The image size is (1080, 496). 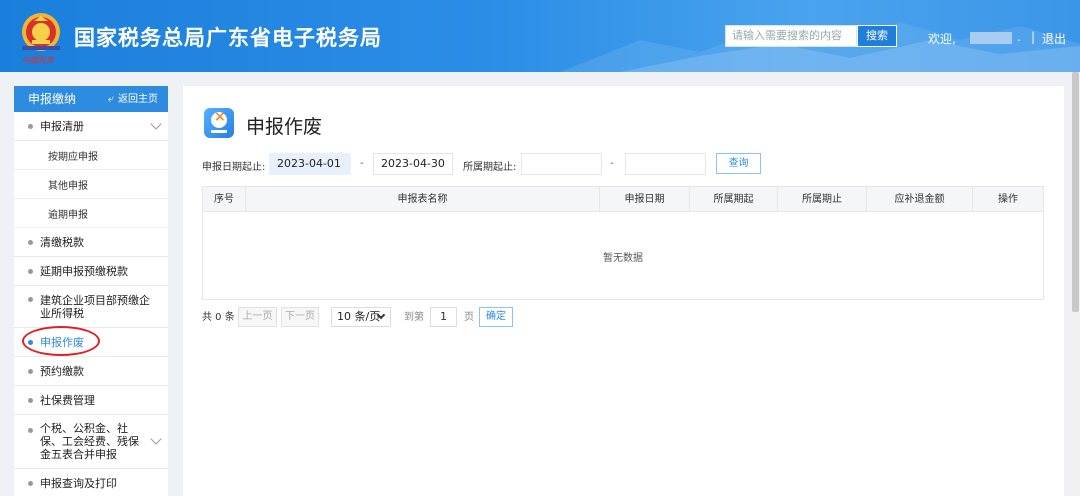 I want to click on column-header: 所属期止, so click(x=822, y=199).